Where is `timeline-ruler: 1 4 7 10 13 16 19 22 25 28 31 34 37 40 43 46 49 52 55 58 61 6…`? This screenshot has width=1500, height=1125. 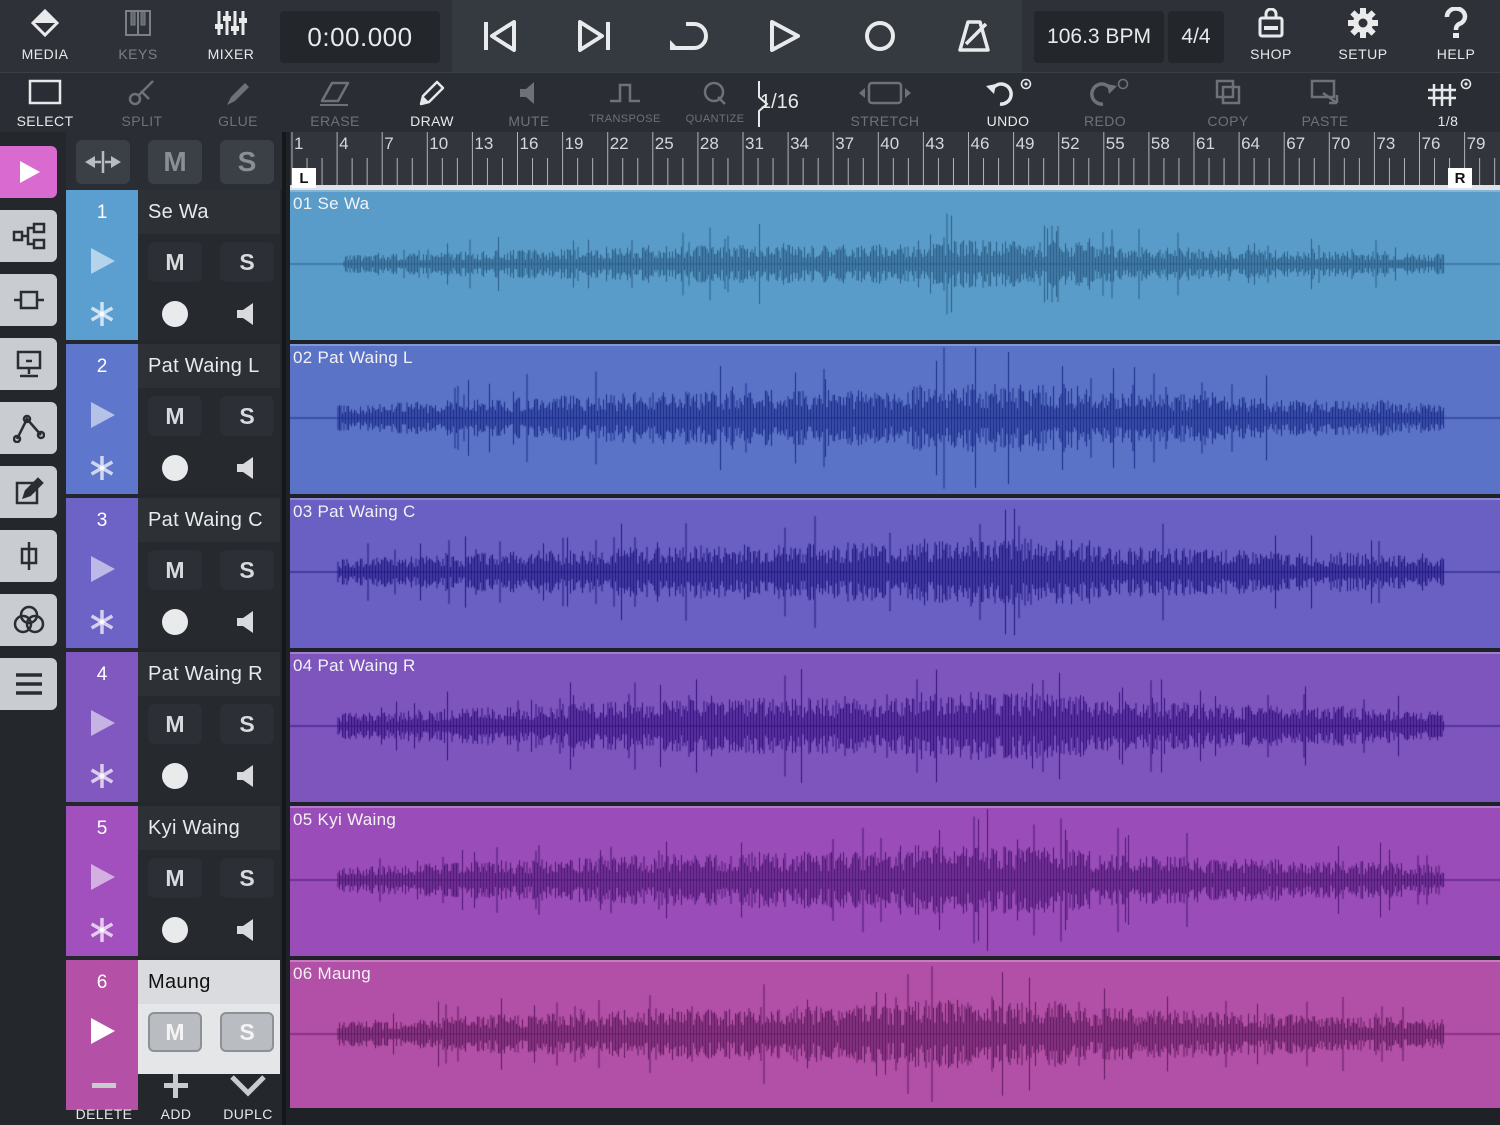 timeline-ruler: 1 4 7 10 13 16 19 22 25 28 31 34 37 40 43 46 49 52 55 58 61 6… is located at coordinates (895, 161).